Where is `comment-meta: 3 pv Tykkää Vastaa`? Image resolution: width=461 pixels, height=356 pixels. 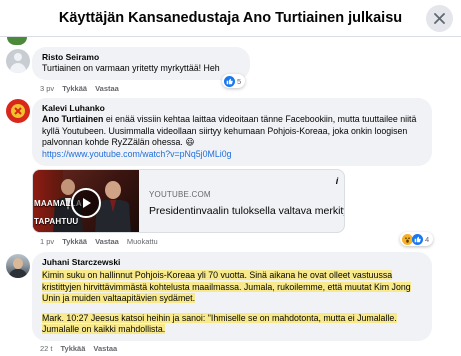
comment-meta: 3 pv Tykkää Vastaa is located at coordinates (79, 88).